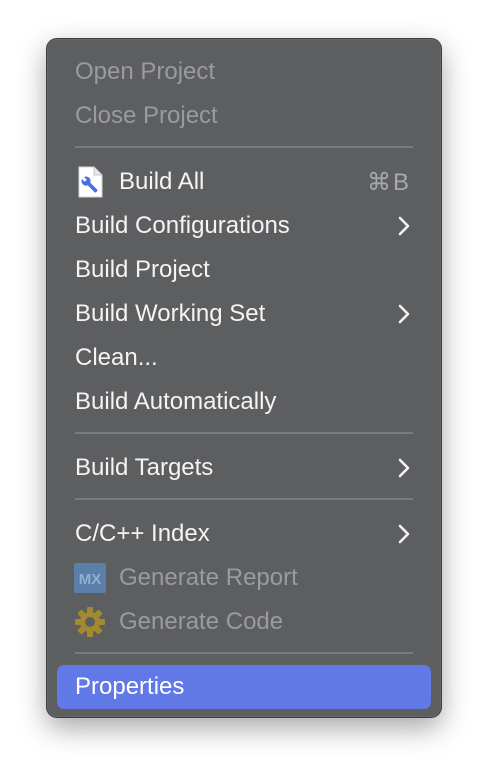  I want to click on menu-item-build-configurations: Build Configurations, so click(244, 226).